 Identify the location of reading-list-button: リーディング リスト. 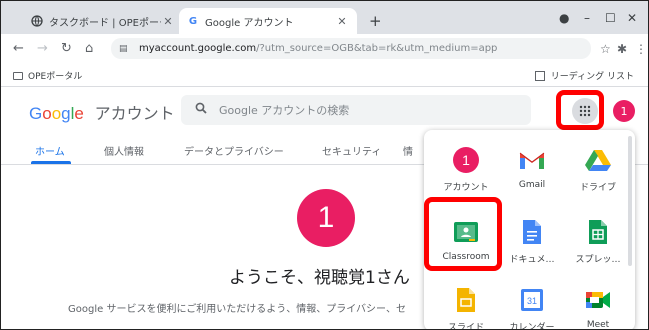
(584, 75).